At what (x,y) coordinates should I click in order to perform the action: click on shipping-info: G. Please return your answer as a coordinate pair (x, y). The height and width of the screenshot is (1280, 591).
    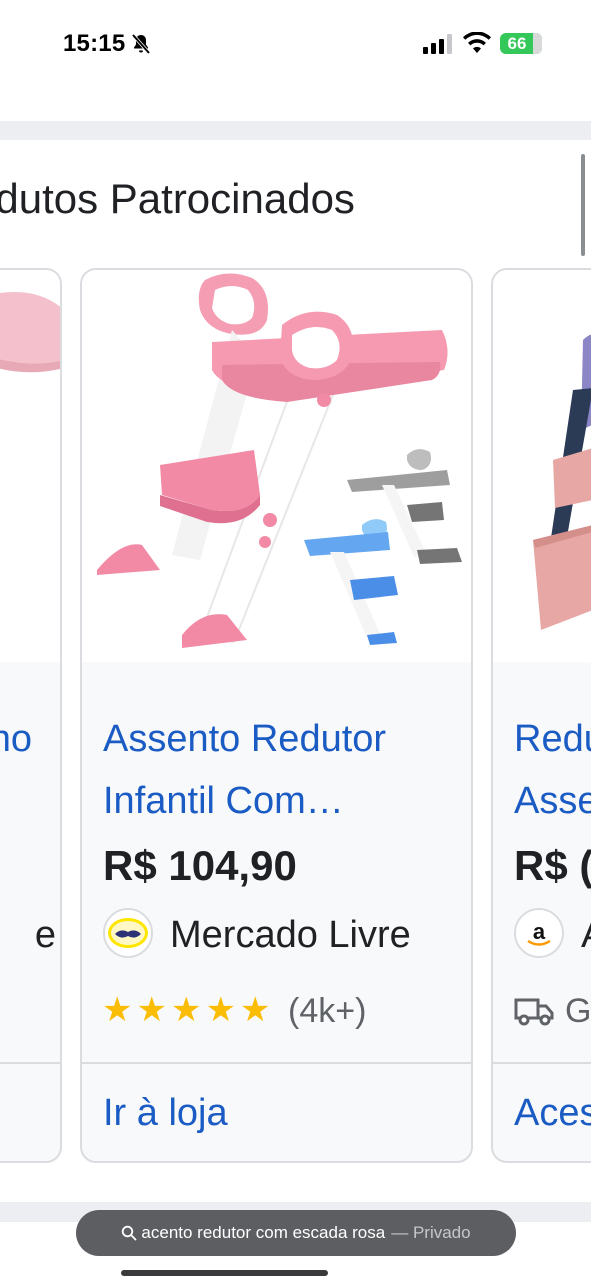
    Looking at the image, I should click on (578, 1011).